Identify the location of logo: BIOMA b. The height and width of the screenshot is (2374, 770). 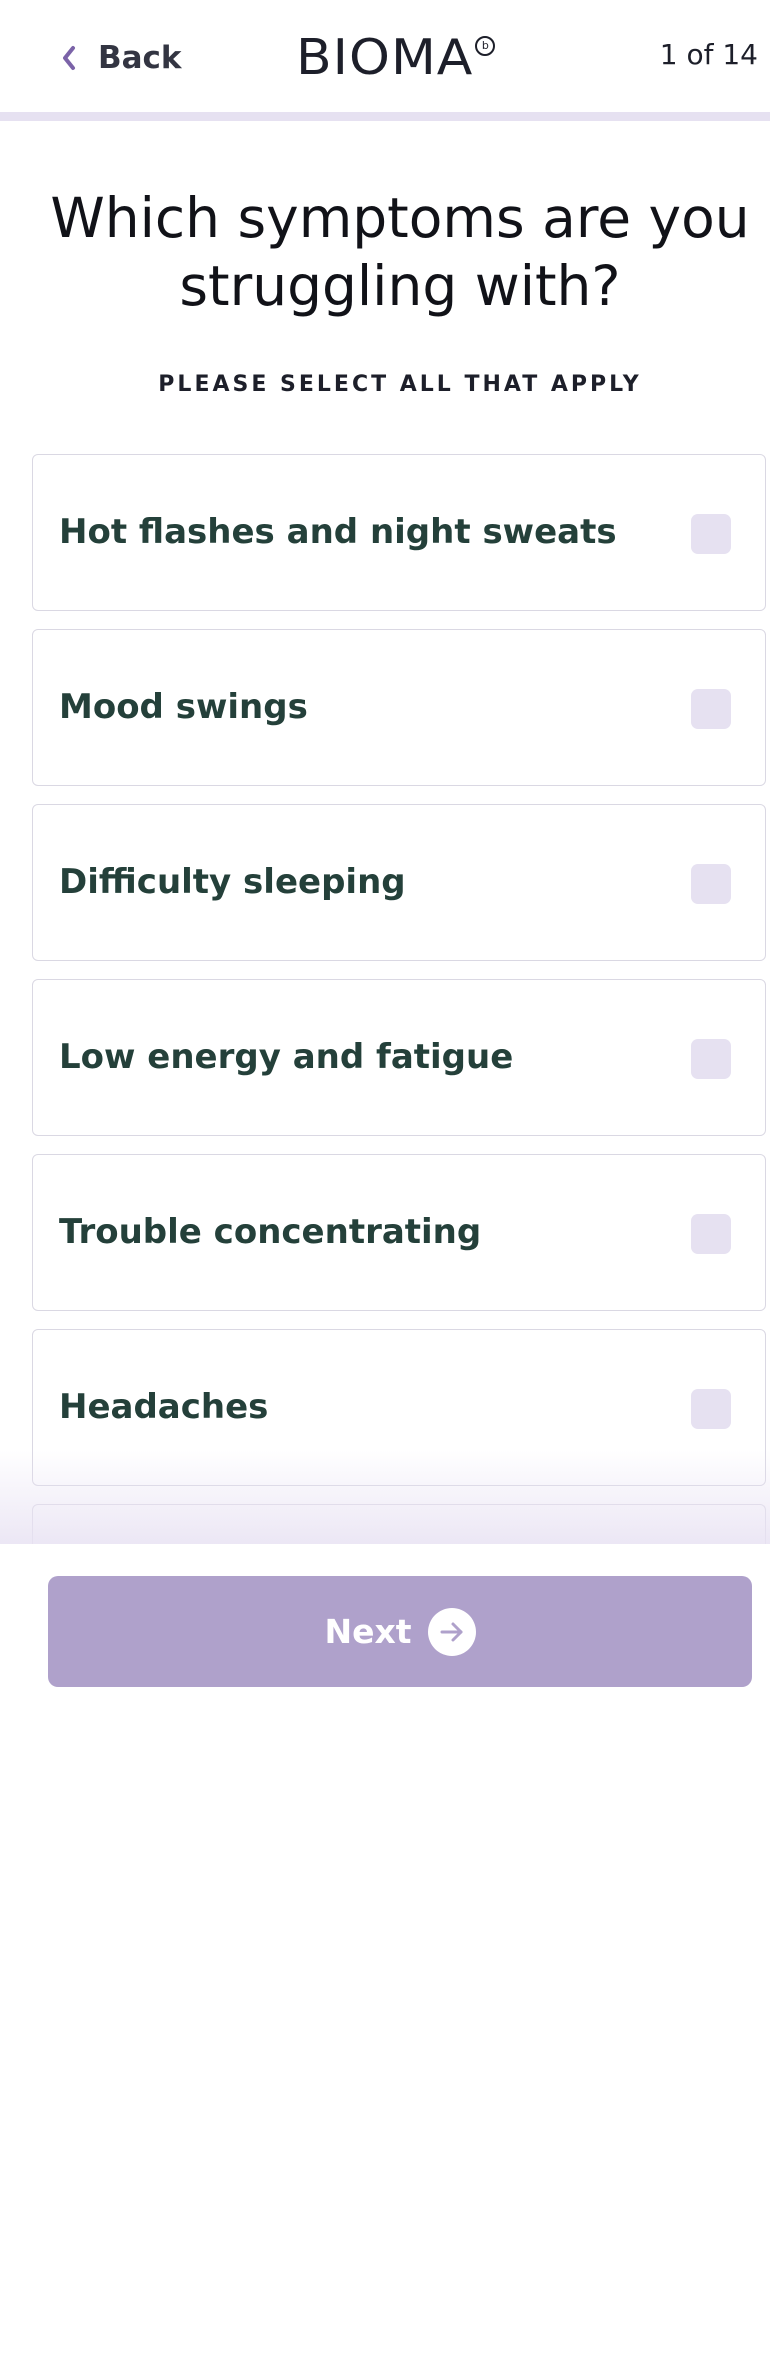
(396, 58).